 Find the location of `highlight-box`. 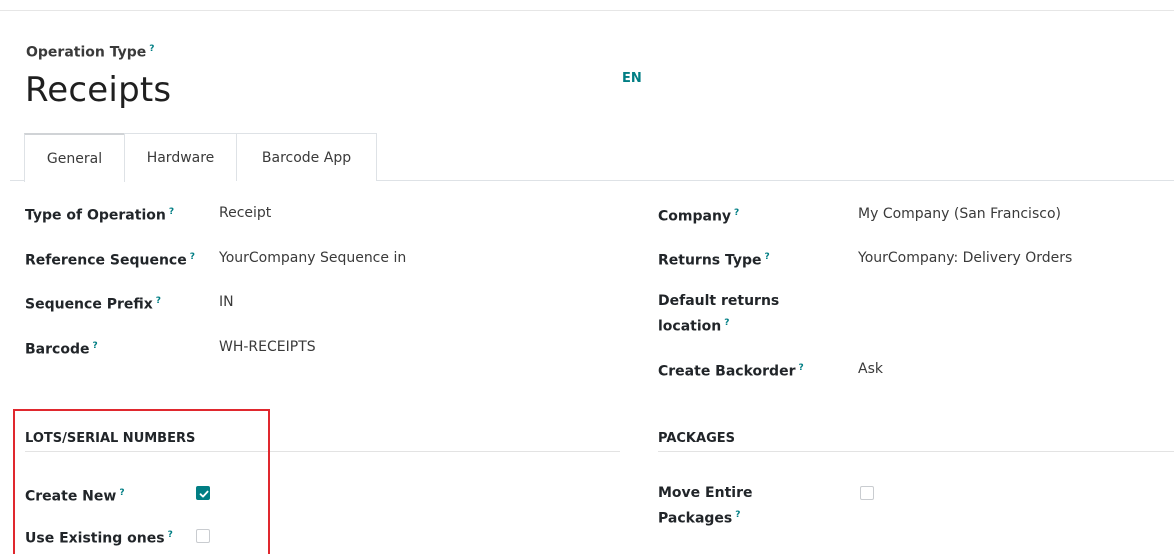

highlight-box is located at coordinates (141, 481).